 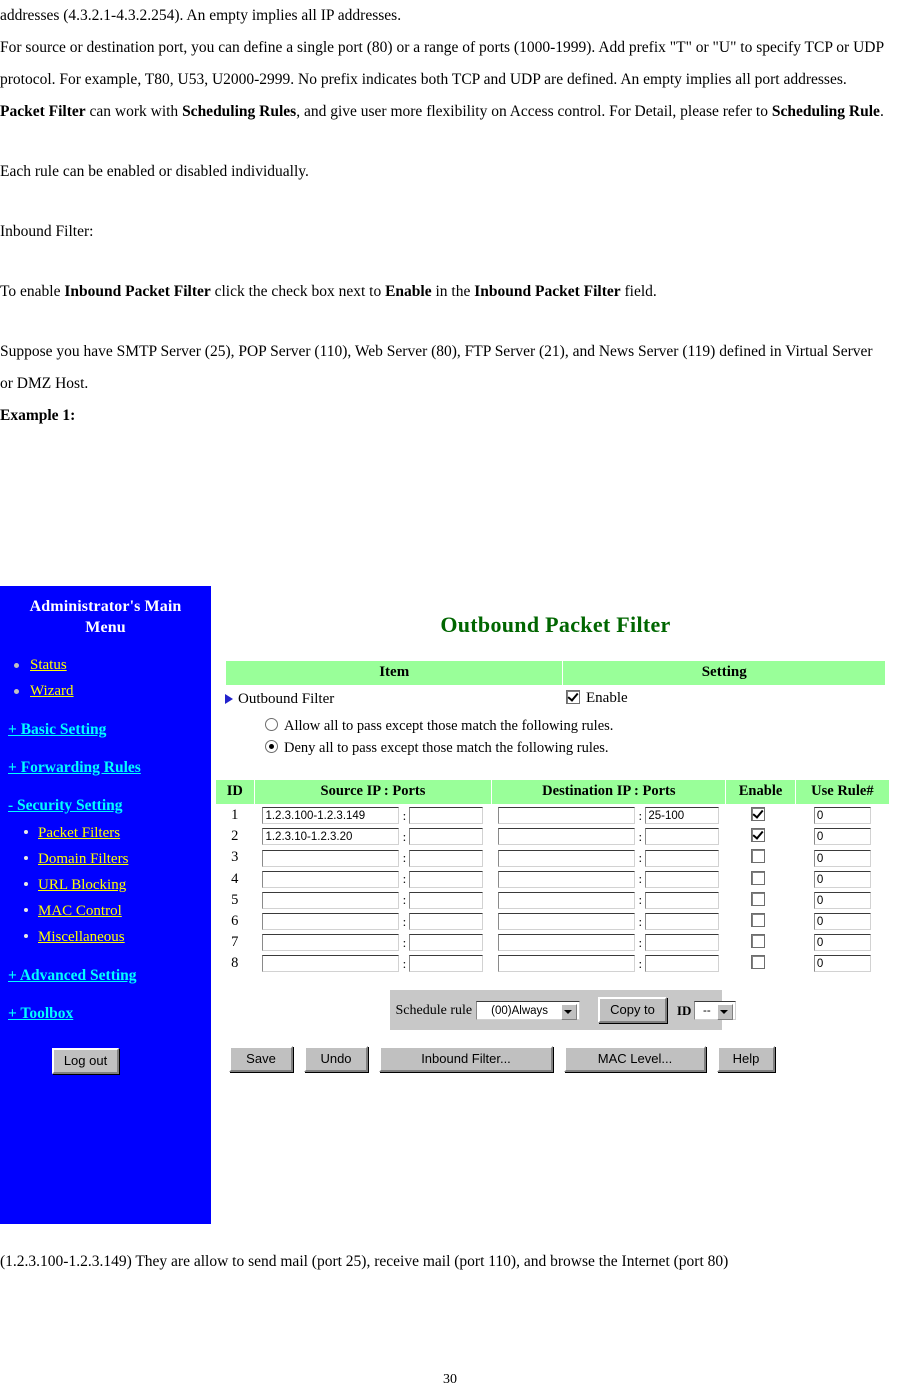 I want to click on sidebar-item-url-blocking-label: URL Blocking, so click(x=82, y=885).